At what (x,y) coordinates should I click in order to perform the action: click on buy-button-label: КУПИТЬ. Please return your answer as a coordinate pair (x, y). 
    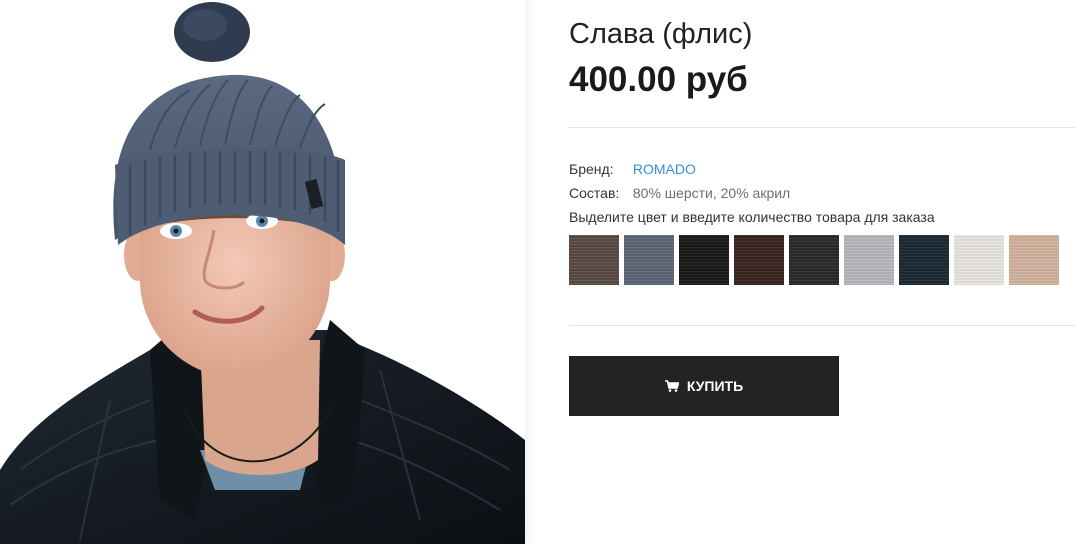
    Looking at the image, I should click on (715, 386).